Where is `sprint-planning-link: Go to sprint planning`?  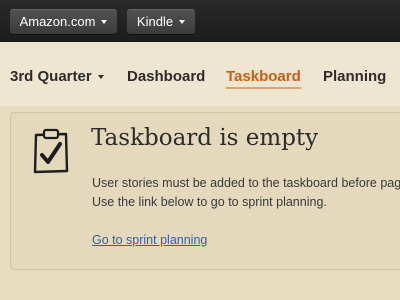 sprint-planning-link: Go to sprint planning is located at coordinates (149, 240).